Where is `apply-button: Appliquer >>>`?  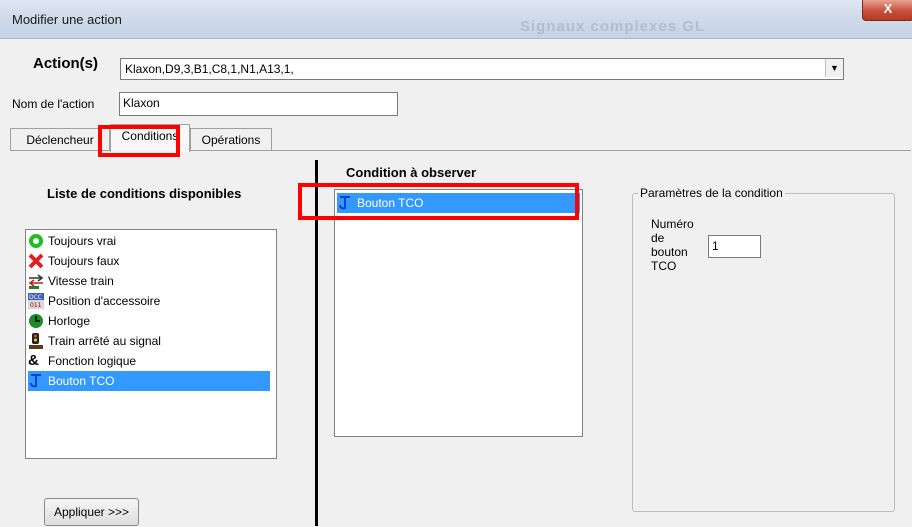
apply-button: Appliquer >>> is located at coordinates (91, 512).